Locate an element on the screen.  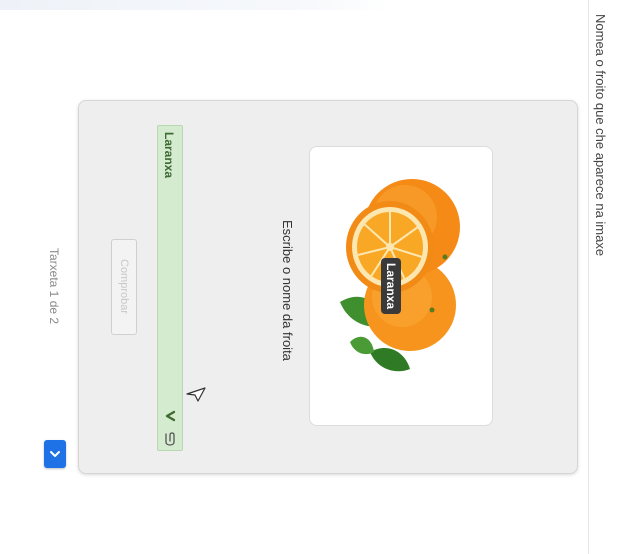
top-bar is located at coordinates (195, 5).